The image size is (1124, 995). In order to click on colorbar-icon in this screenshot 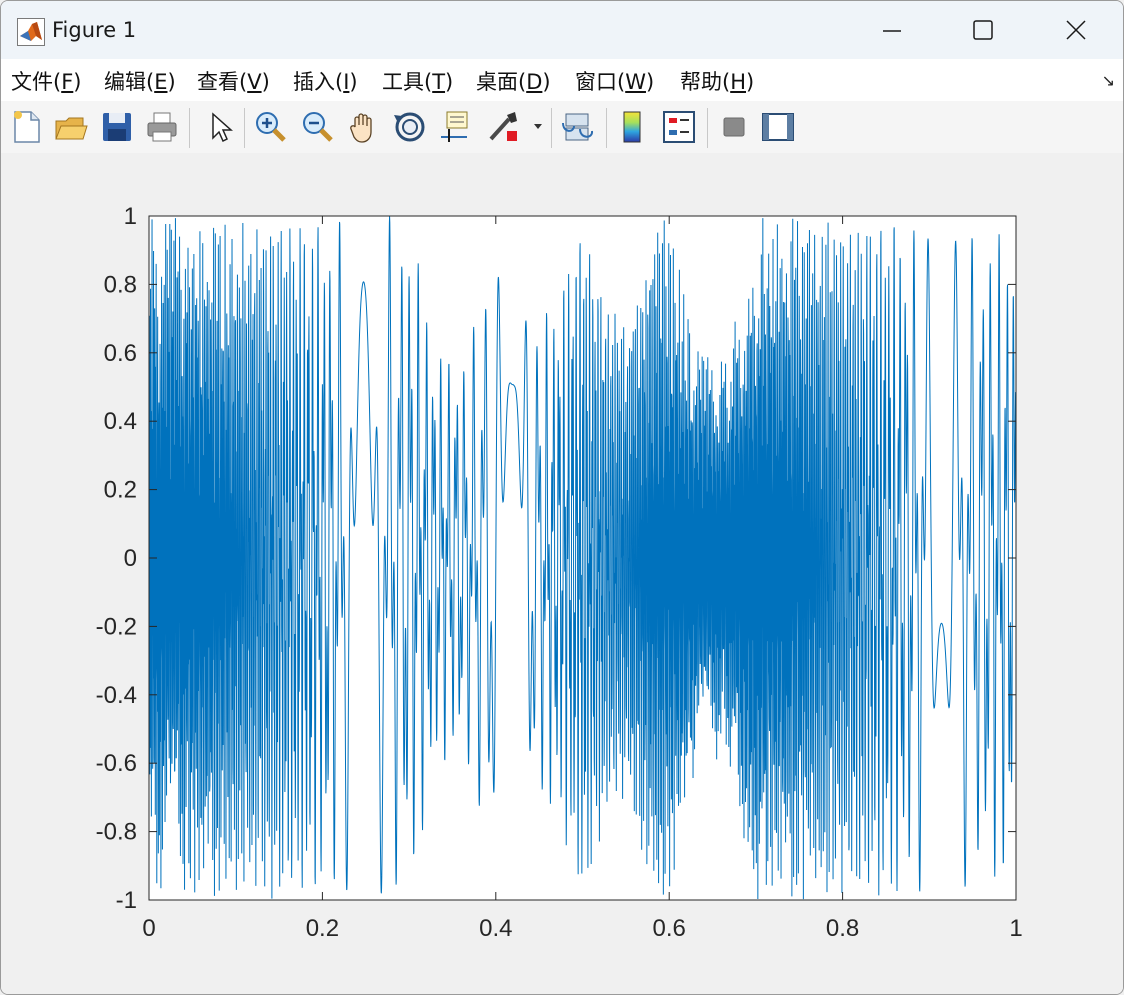, I will do `click(632, 127)`.